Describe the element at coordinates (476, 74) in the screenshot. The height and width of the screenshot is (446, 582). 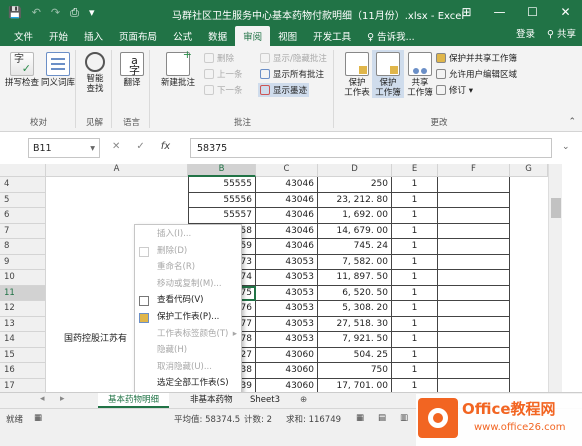
I see `allow-edit-ranges-button: 允许用户编辑区域` at that location.